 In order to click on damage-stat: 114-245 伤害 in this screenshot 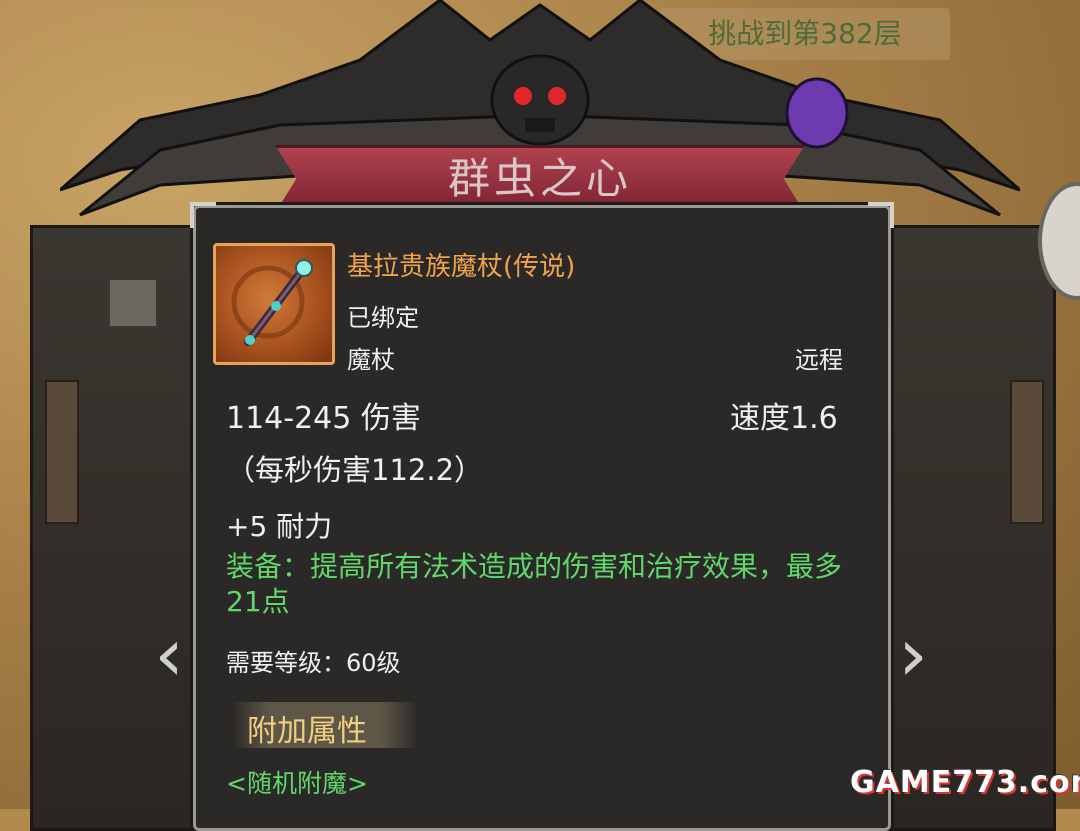, I will do `click(323, 418)`.